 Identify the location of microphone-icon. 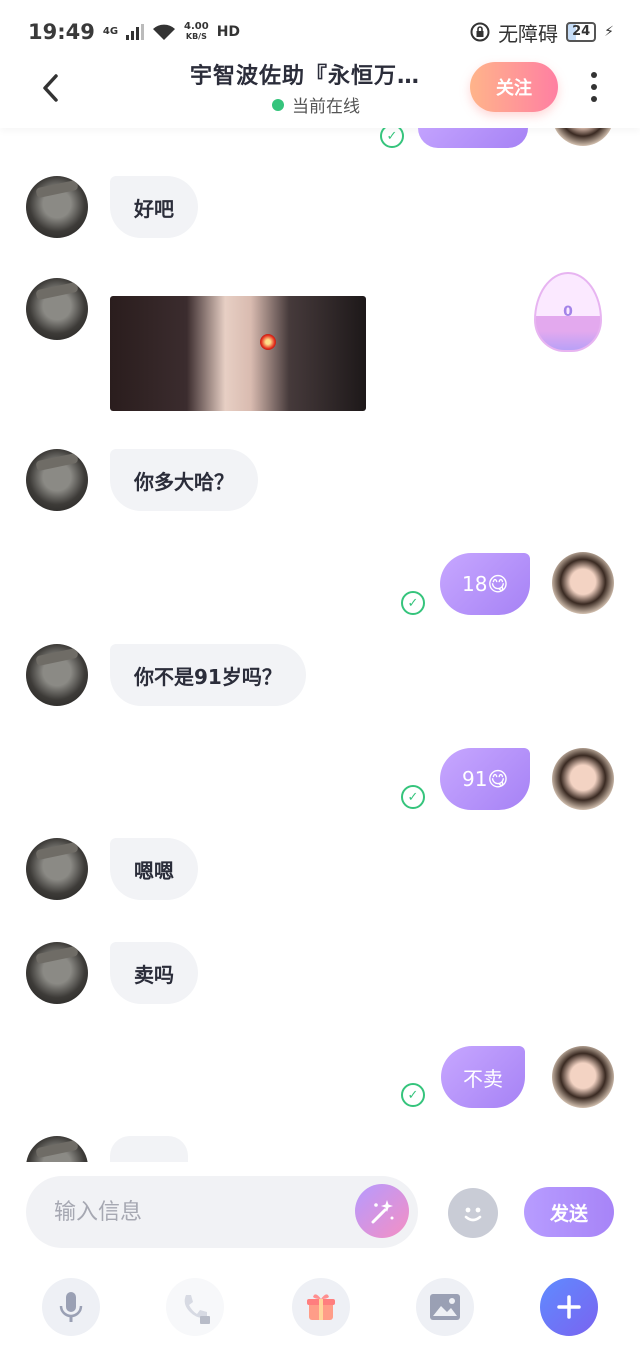
(71, 1307).